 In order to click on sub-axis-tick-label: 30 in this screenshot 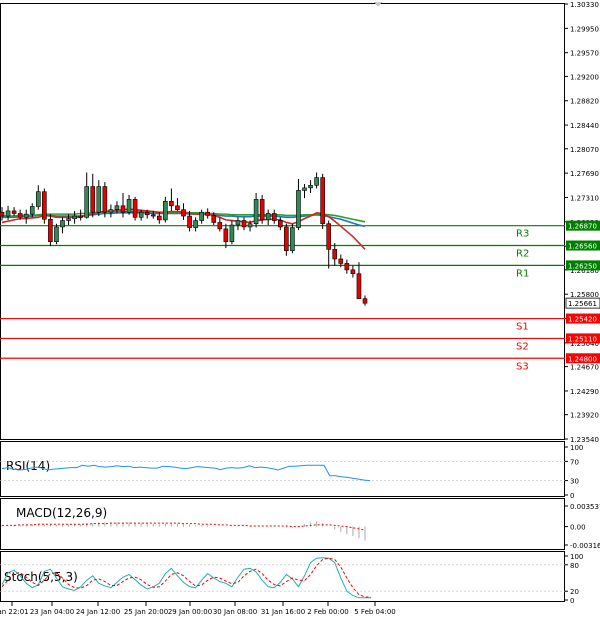, I will do `click(574, 482)`.